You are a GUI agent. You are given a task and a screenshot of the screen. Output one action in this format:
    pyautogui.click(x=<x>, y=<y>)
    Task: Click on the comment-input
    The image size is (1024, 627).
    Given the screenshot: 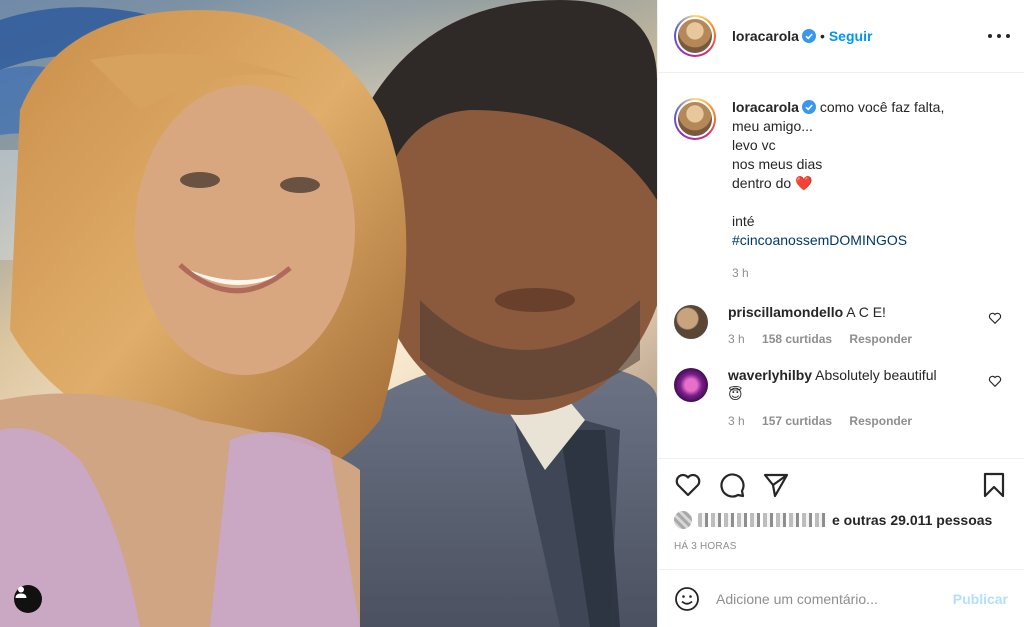 What is the action you would take?
    pyautogui.click(x=834, y=598)
    